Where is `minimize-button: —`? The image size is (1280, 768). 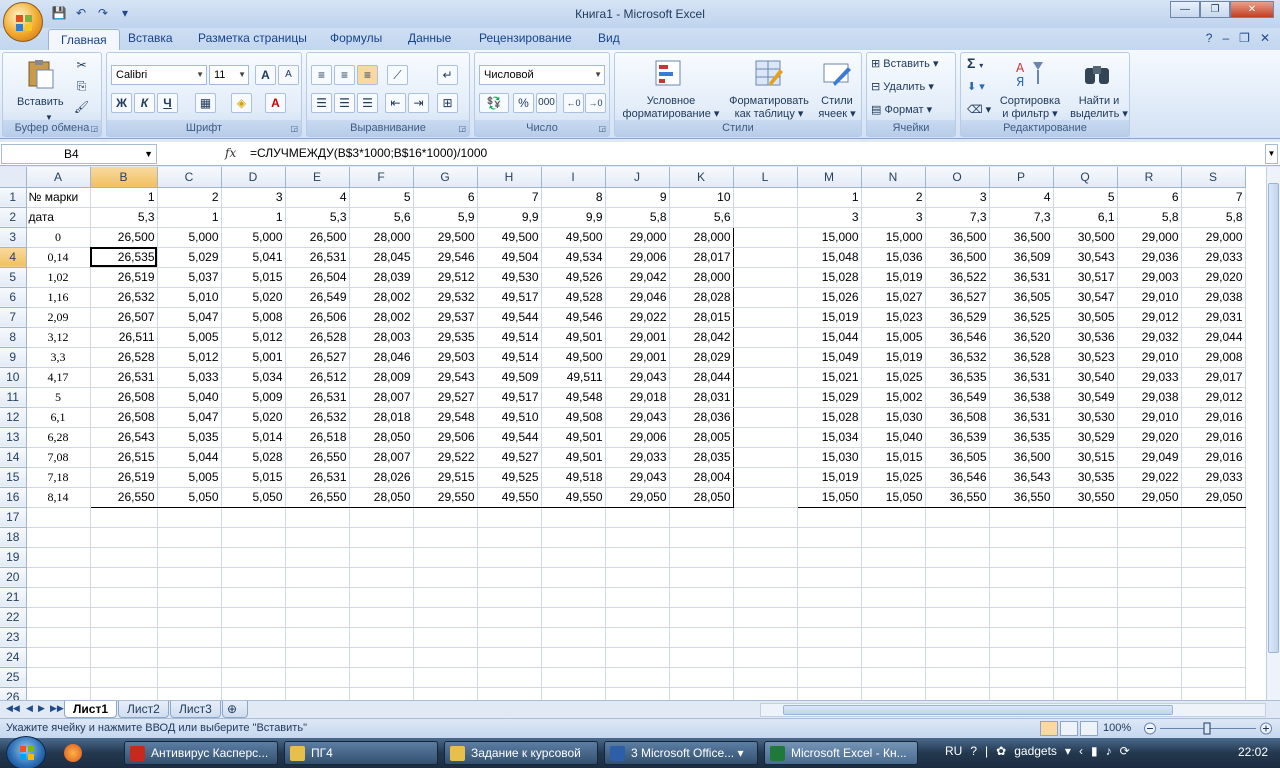
minimize-button: — is located at coordinates (1185, 9).